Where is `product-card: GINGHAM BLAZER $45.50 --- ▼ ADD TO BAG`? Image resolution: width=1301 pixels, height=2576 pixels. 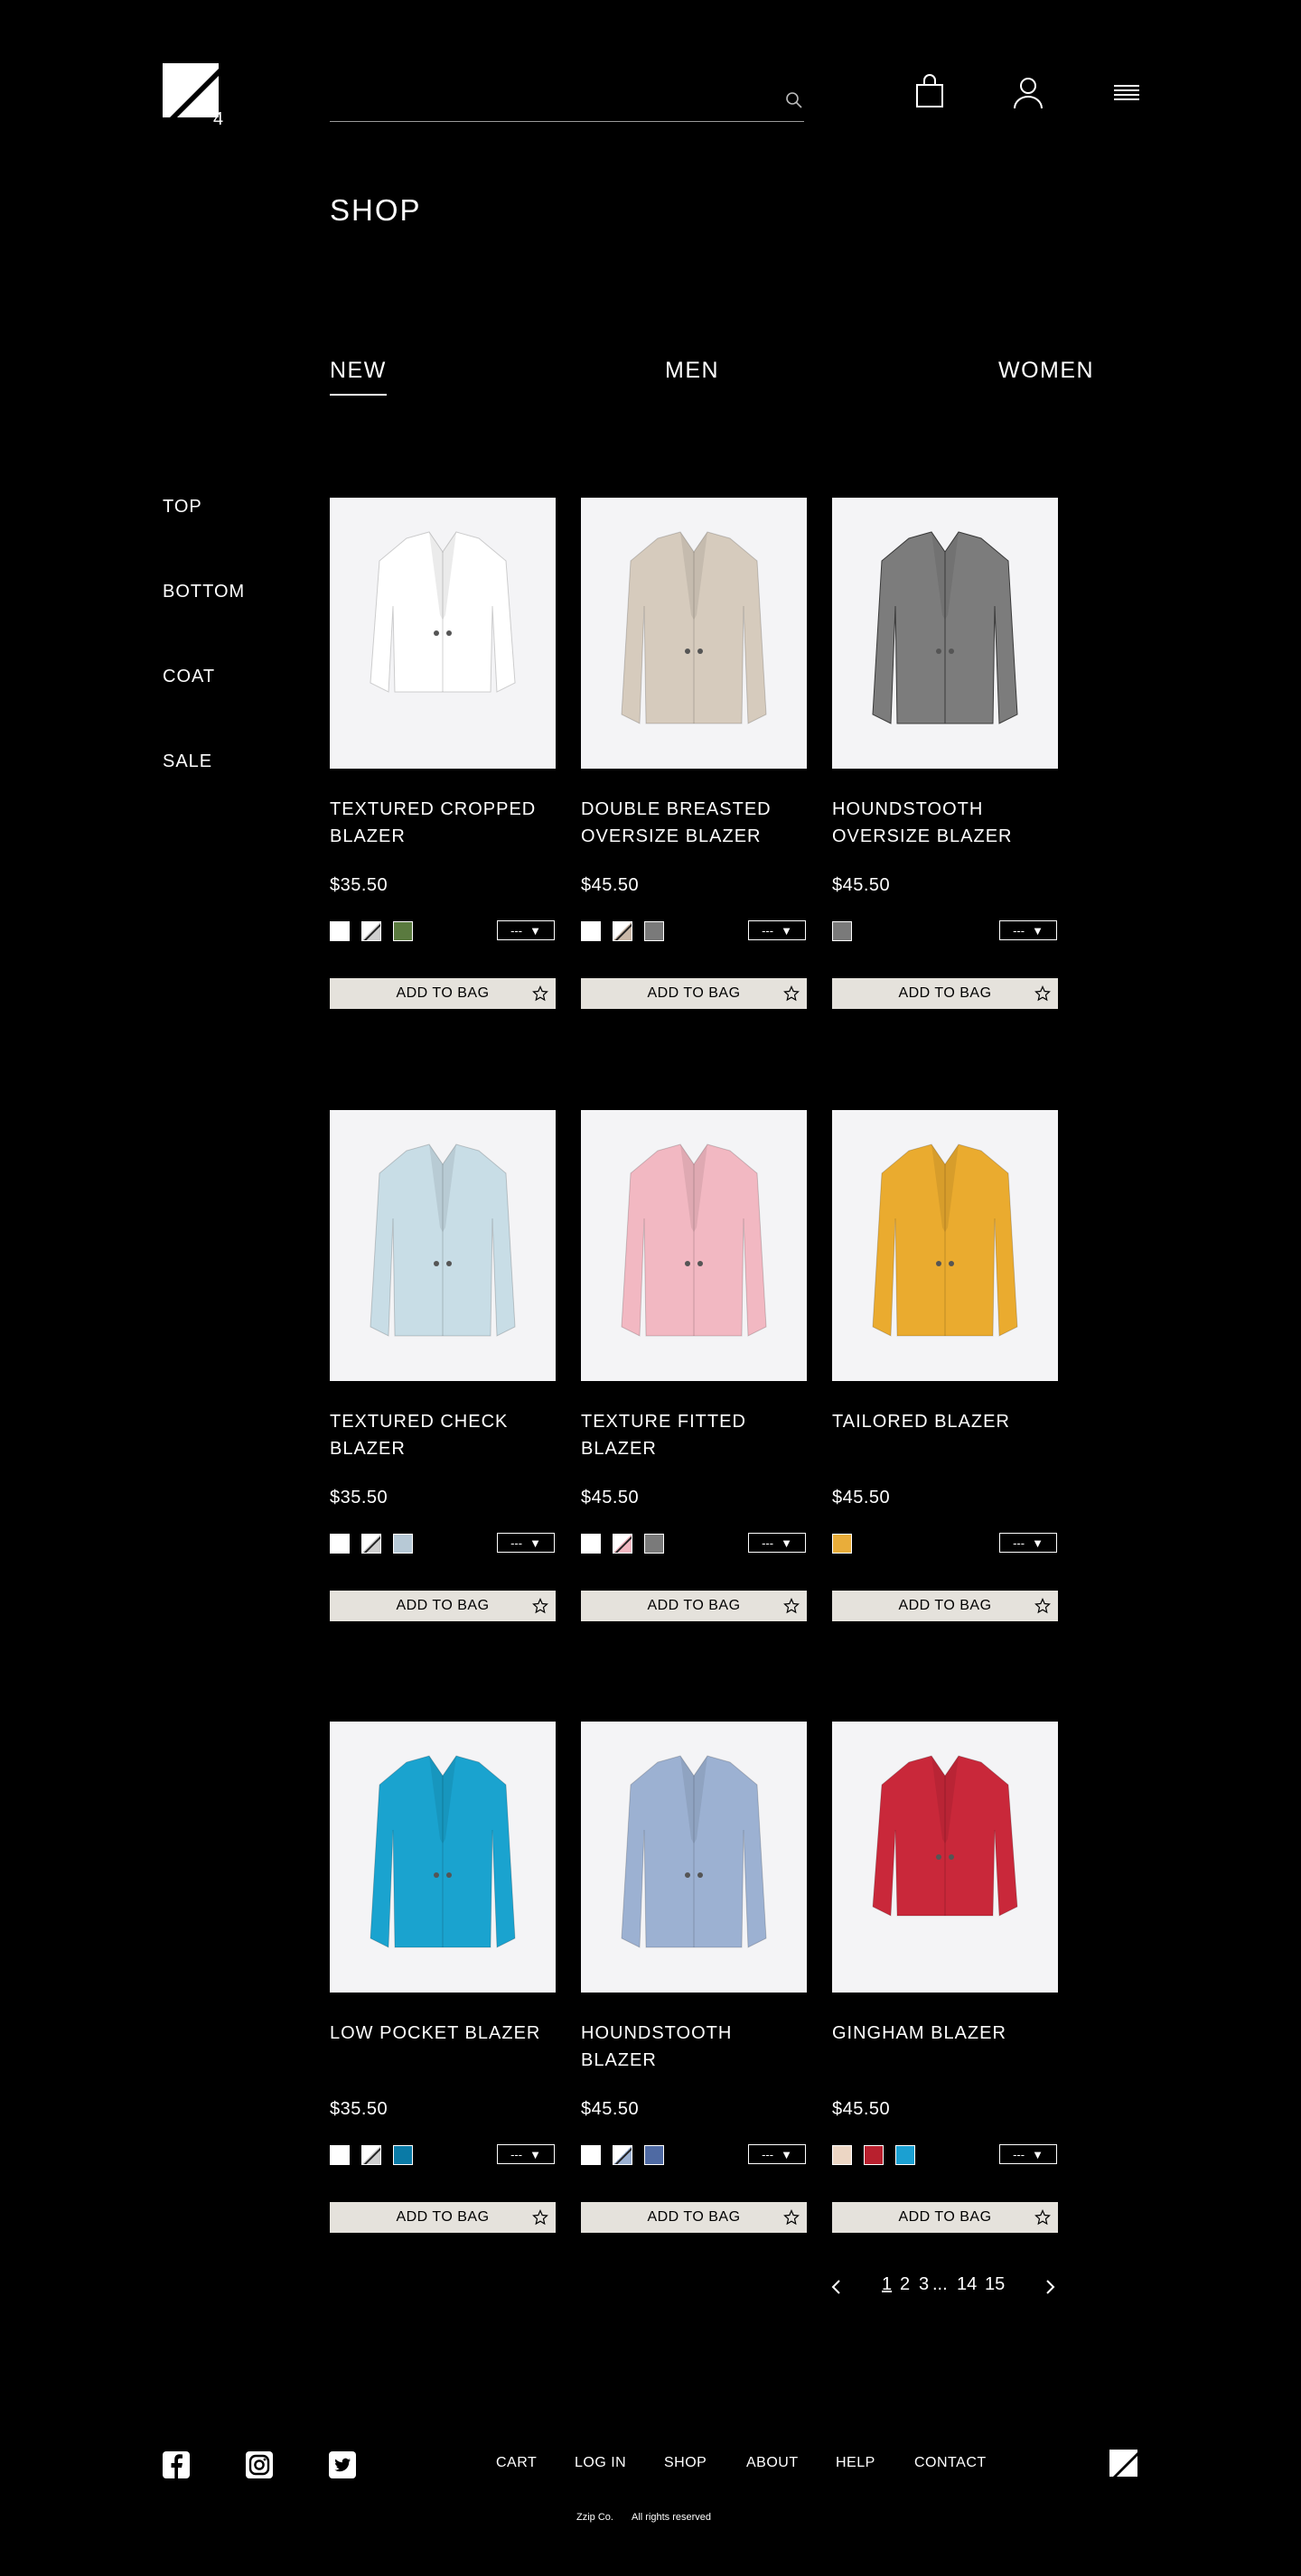
product-card: GINGHAM BLAZER $45.50 --- ▼ ADD TO BAG is located at coordinates (945, 1980).